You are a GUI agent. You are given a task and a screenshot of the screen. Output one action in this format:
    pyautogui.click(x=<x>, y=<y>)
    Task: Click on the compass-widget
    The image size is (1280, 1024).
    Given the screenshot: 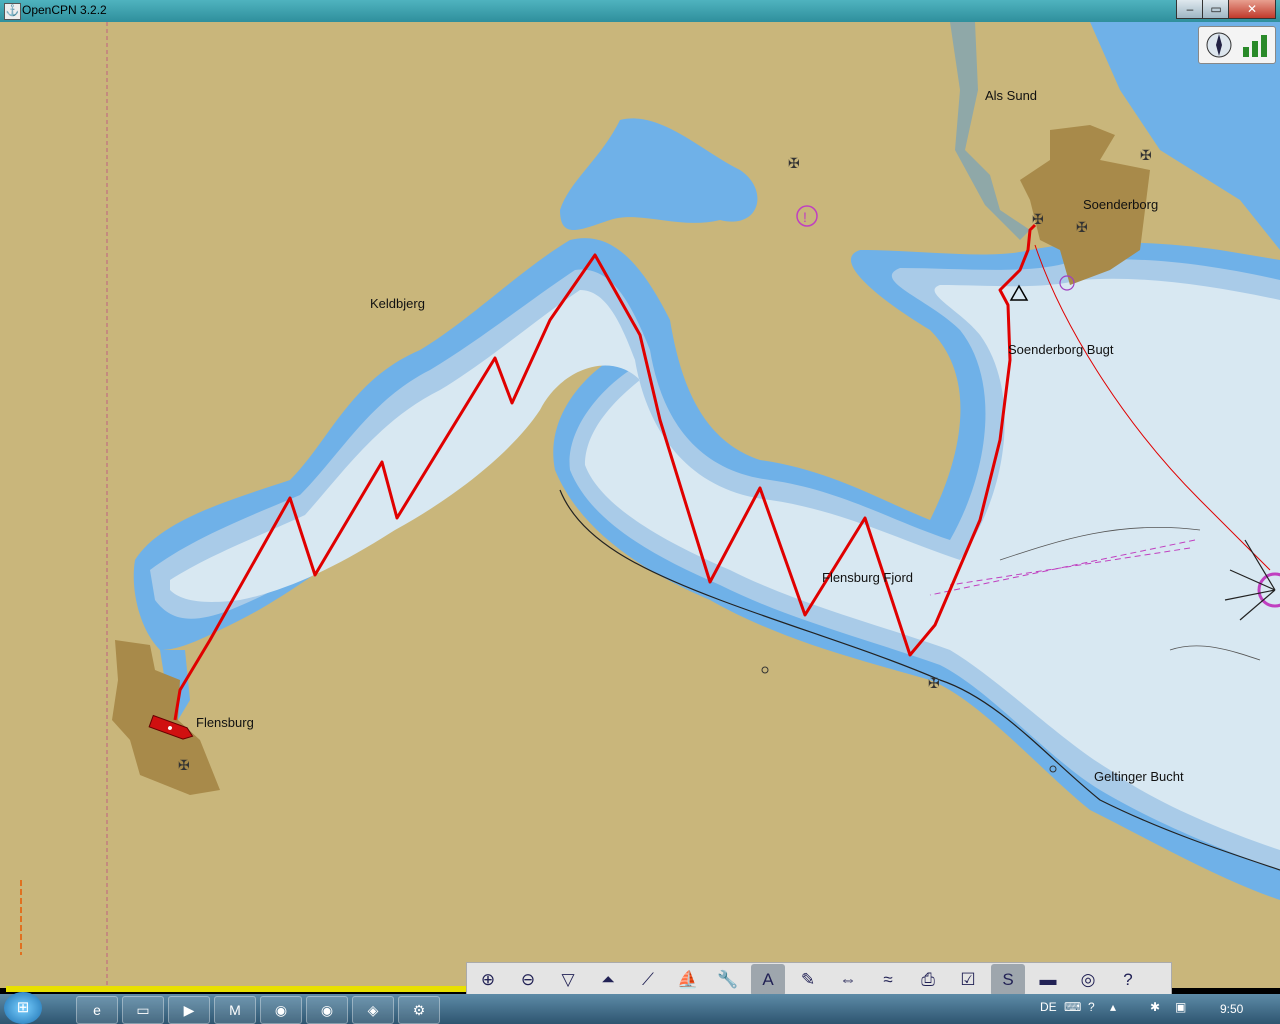 What is the action you would take?
    pyautogui.click(x=1237, y=45)
    